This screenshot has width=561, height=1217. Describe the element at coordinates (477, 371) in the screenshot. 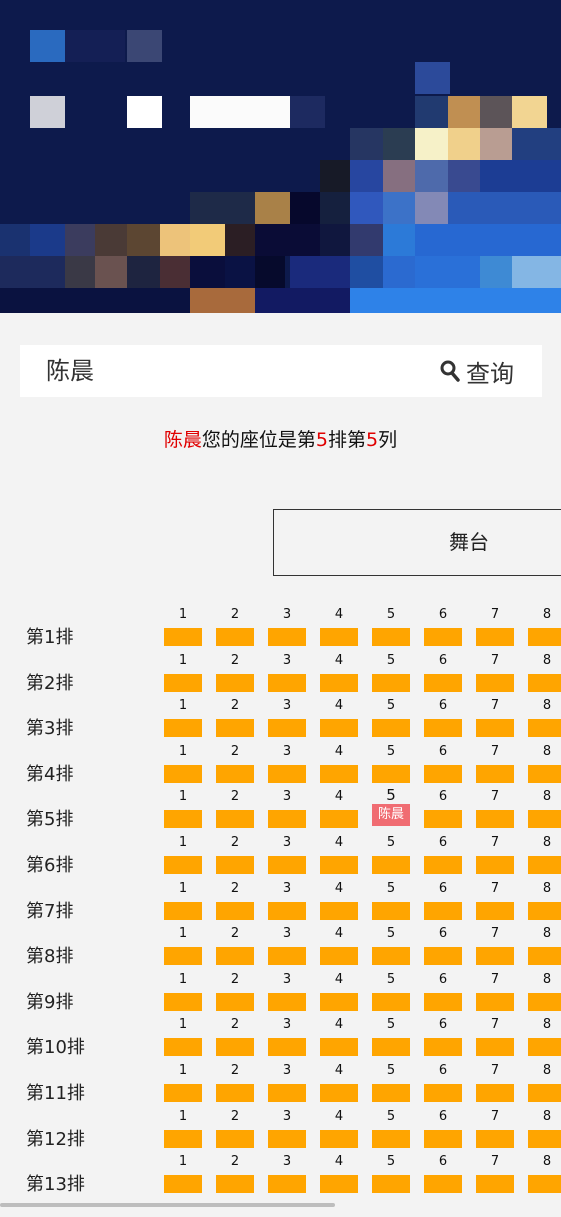

I see `search-button: 查询` at that location.